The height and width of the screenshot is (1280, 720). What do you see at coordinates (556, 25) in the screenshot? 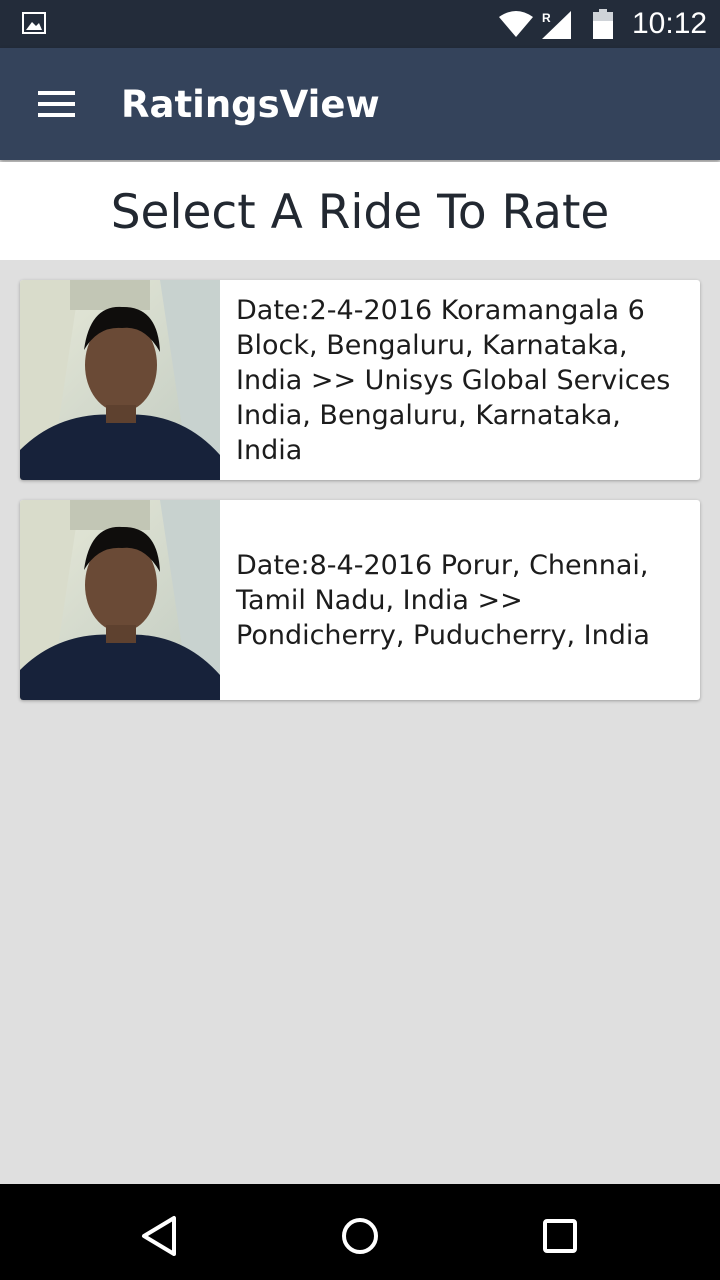
I see `signal-icon: R` at bounding box center [556, 25].